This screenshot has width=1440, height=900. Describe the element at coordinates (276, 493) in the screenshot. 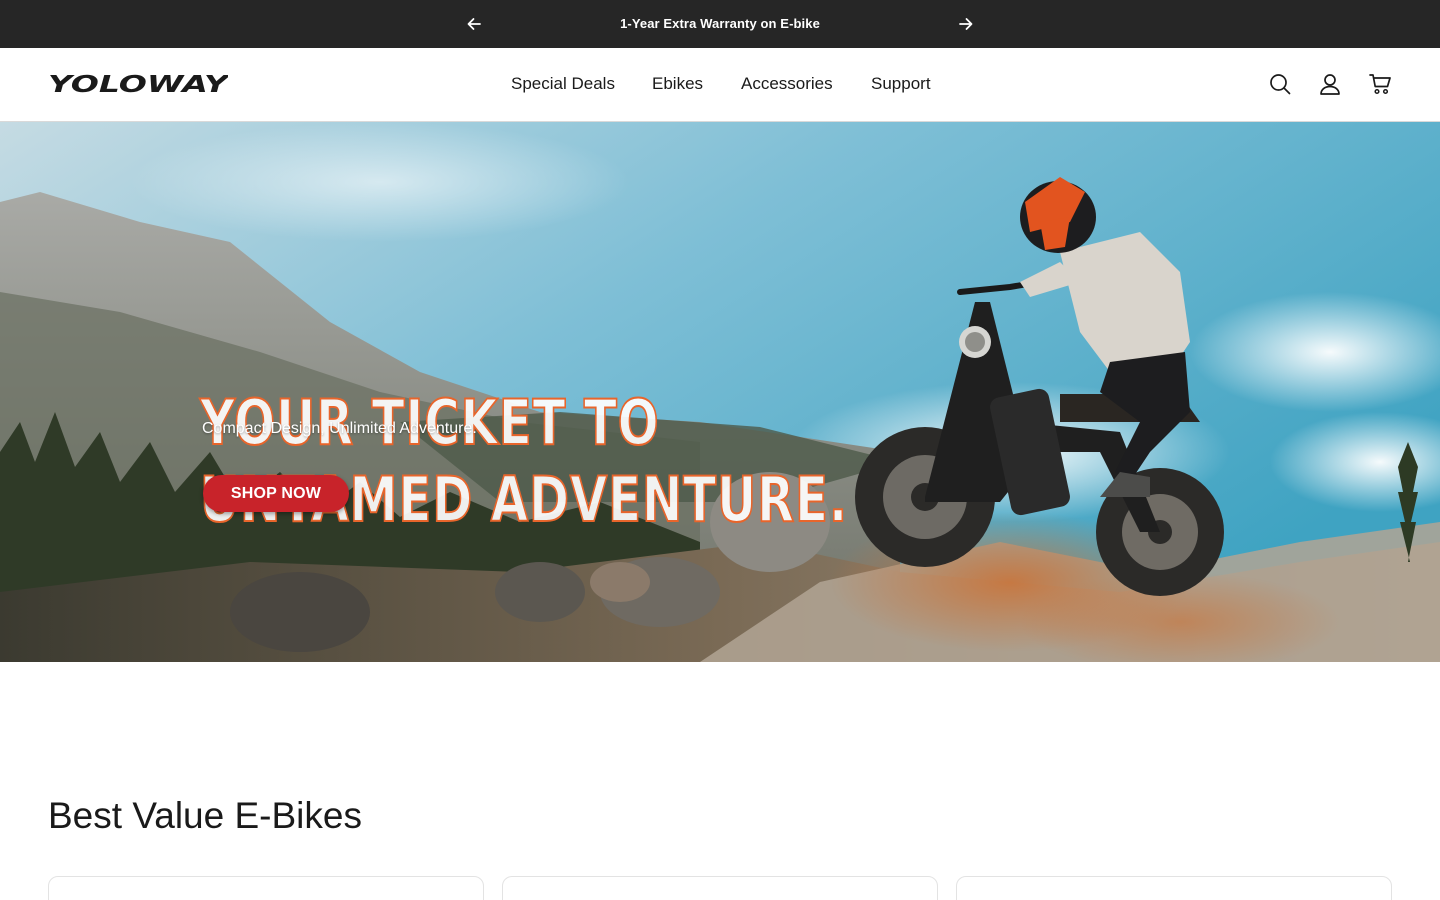

I see `shop-now-button: SHOP NOW` at that location.